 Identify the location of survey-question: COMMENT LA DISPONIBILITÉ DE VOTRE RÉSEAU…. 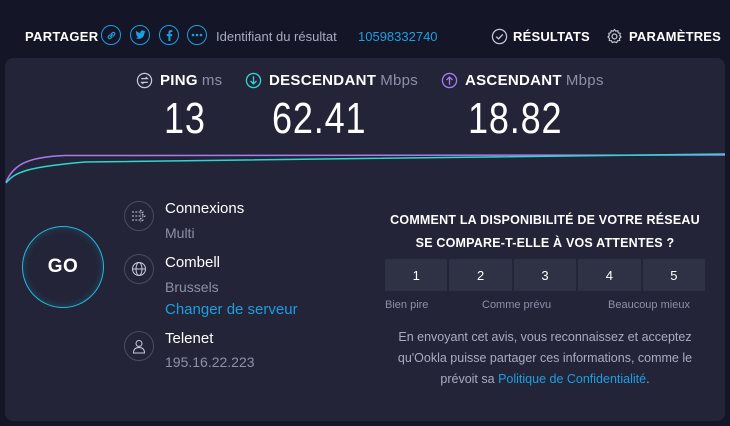
(545, 232).